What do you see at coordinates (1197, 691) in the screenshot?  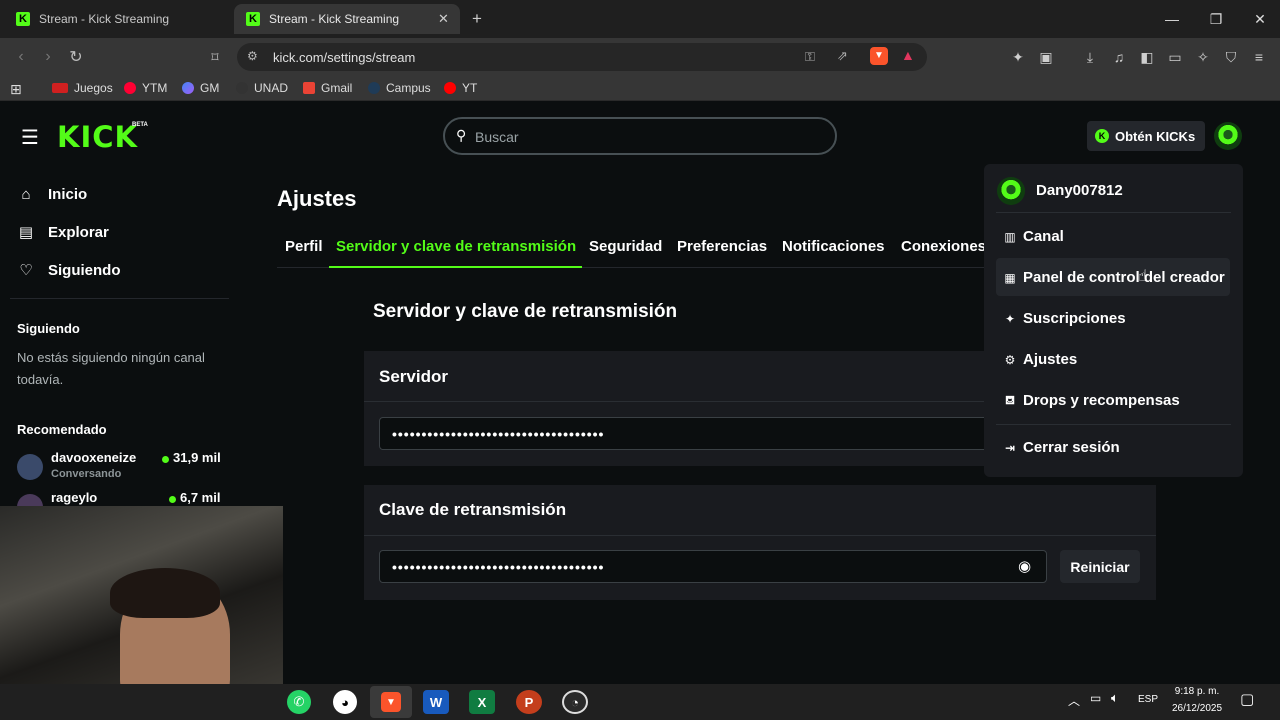 I see `clock-time: 9:18 p. m.` at bounding box center [1197, 691].